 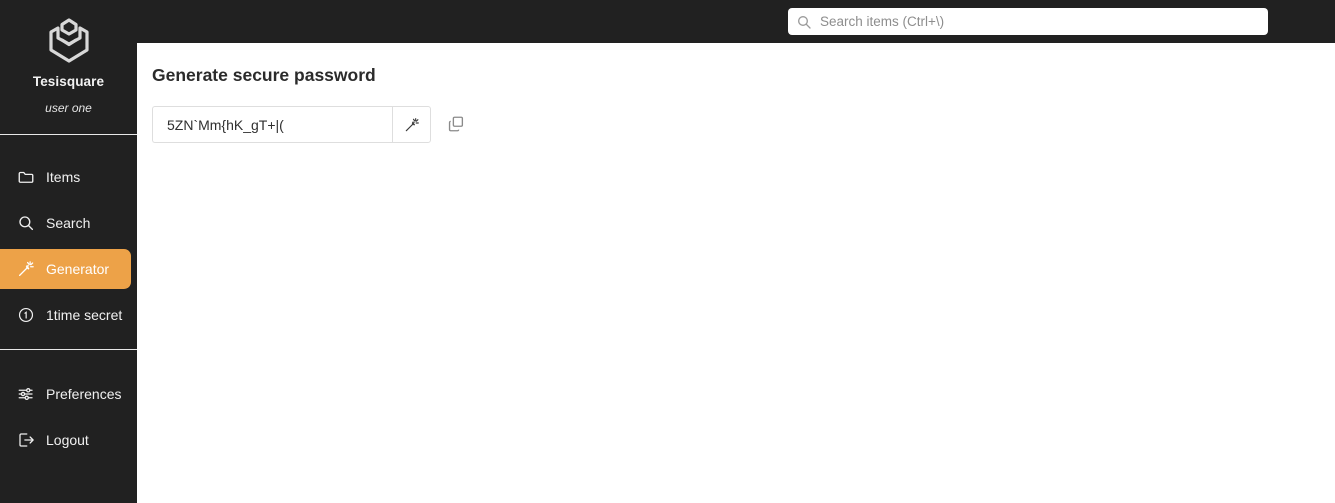 I want to click on search-input, so click(x=1040, y=21).